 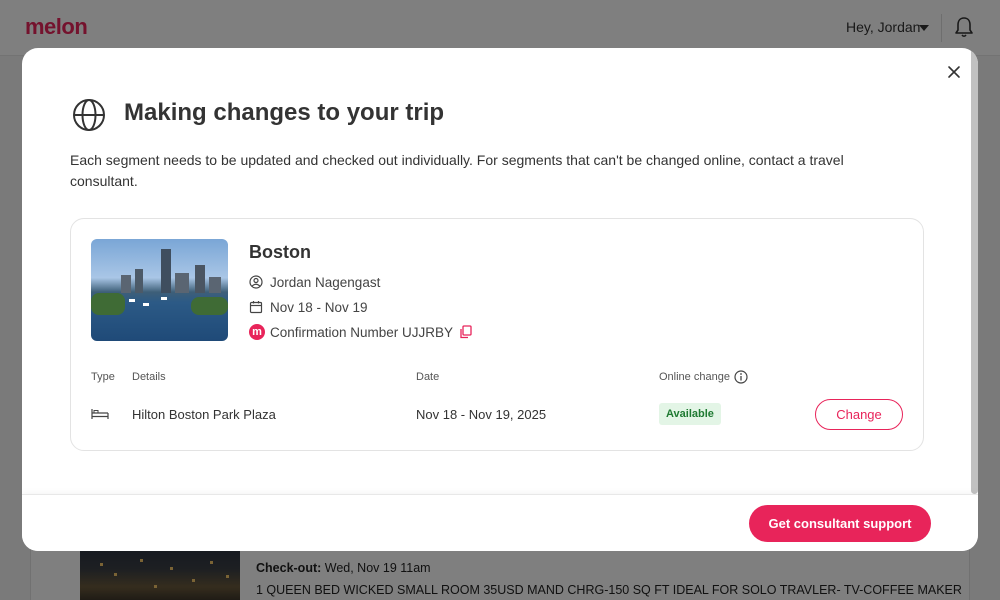 What do you see at coordinates (974, 271) in the screenshot?
I see `scrollbar` at bounding box center [974, 271].